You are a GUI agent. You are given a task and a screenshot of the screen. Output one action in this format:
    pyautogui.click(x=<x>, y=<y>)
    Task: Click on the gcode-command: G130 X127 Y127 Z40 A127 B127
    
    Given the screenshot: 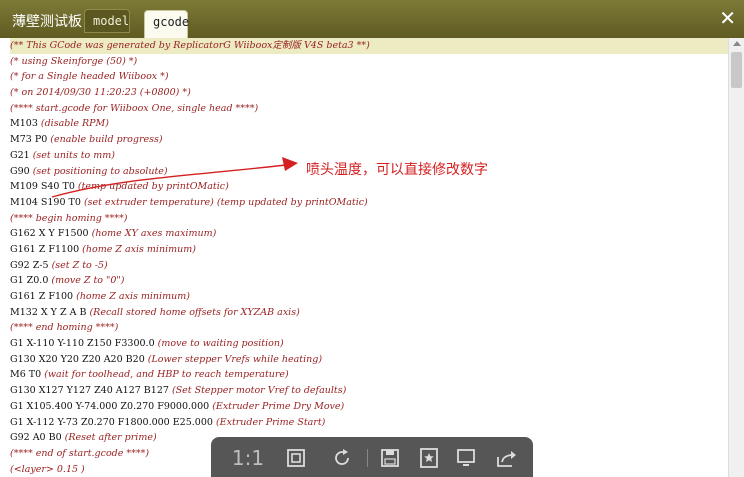 What is the action you would take?
    pyautogui.click(x=91, y=391)
    